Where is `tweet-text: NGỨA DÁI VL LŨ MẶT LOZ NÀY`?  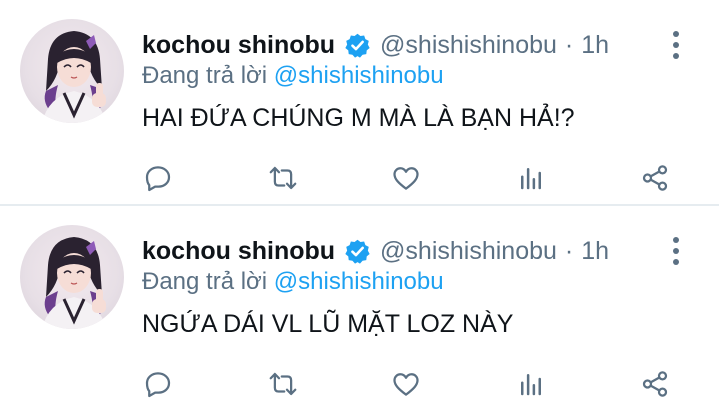
tweet-text: NGỨA DÁI VL LŨ MẶT LOZ NÀY is located at coordinates (328, 324).